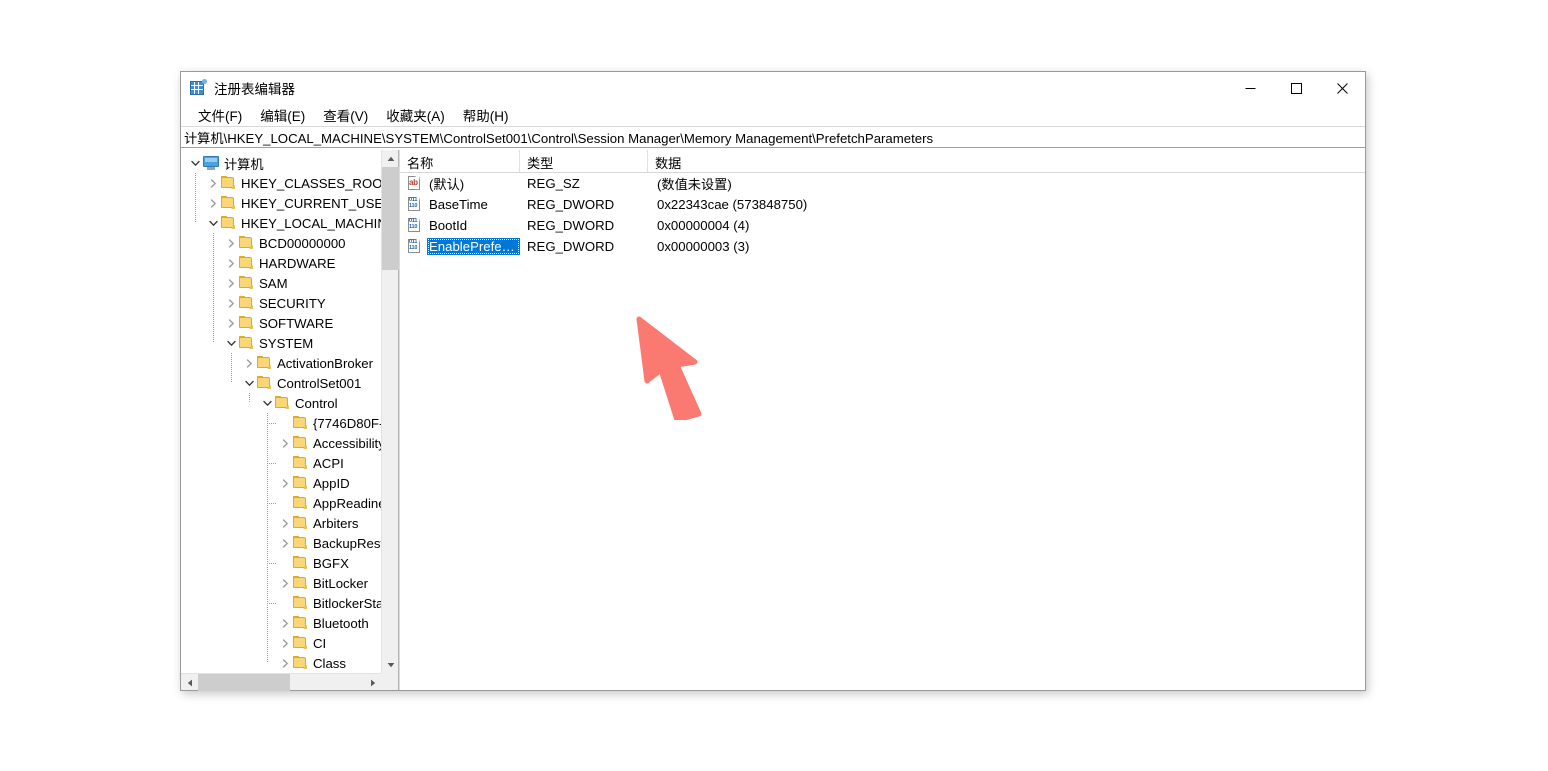  I want to click on tree-node: Bluetooth, so click(281, 623).